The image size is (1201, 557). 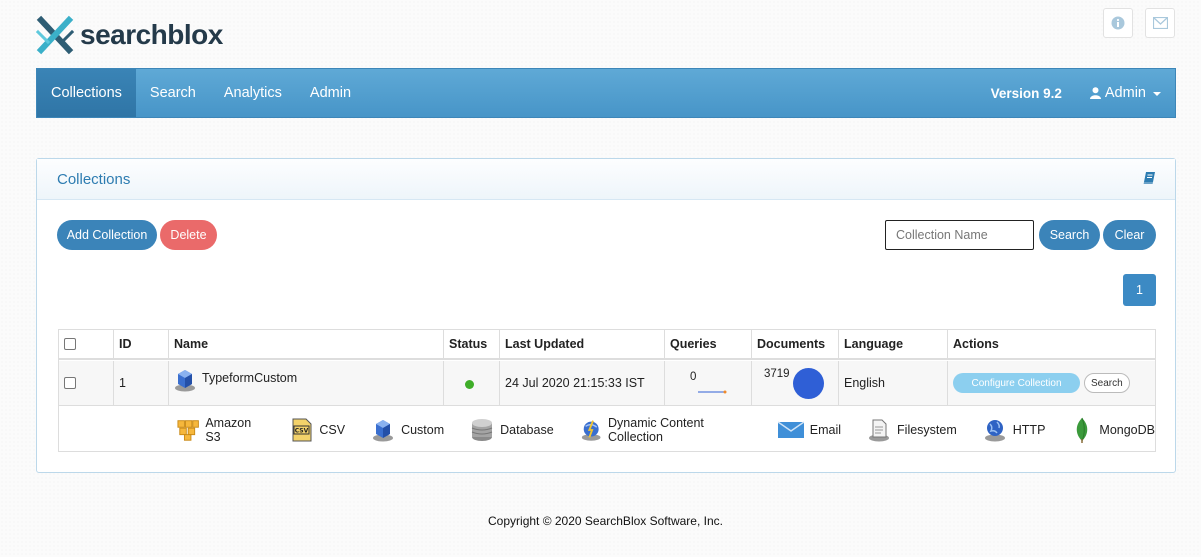 What do you see at coordinates (927, 429) in the screenshot?
I see `legend-label: Filesystem` at bounding box center [927, 429].